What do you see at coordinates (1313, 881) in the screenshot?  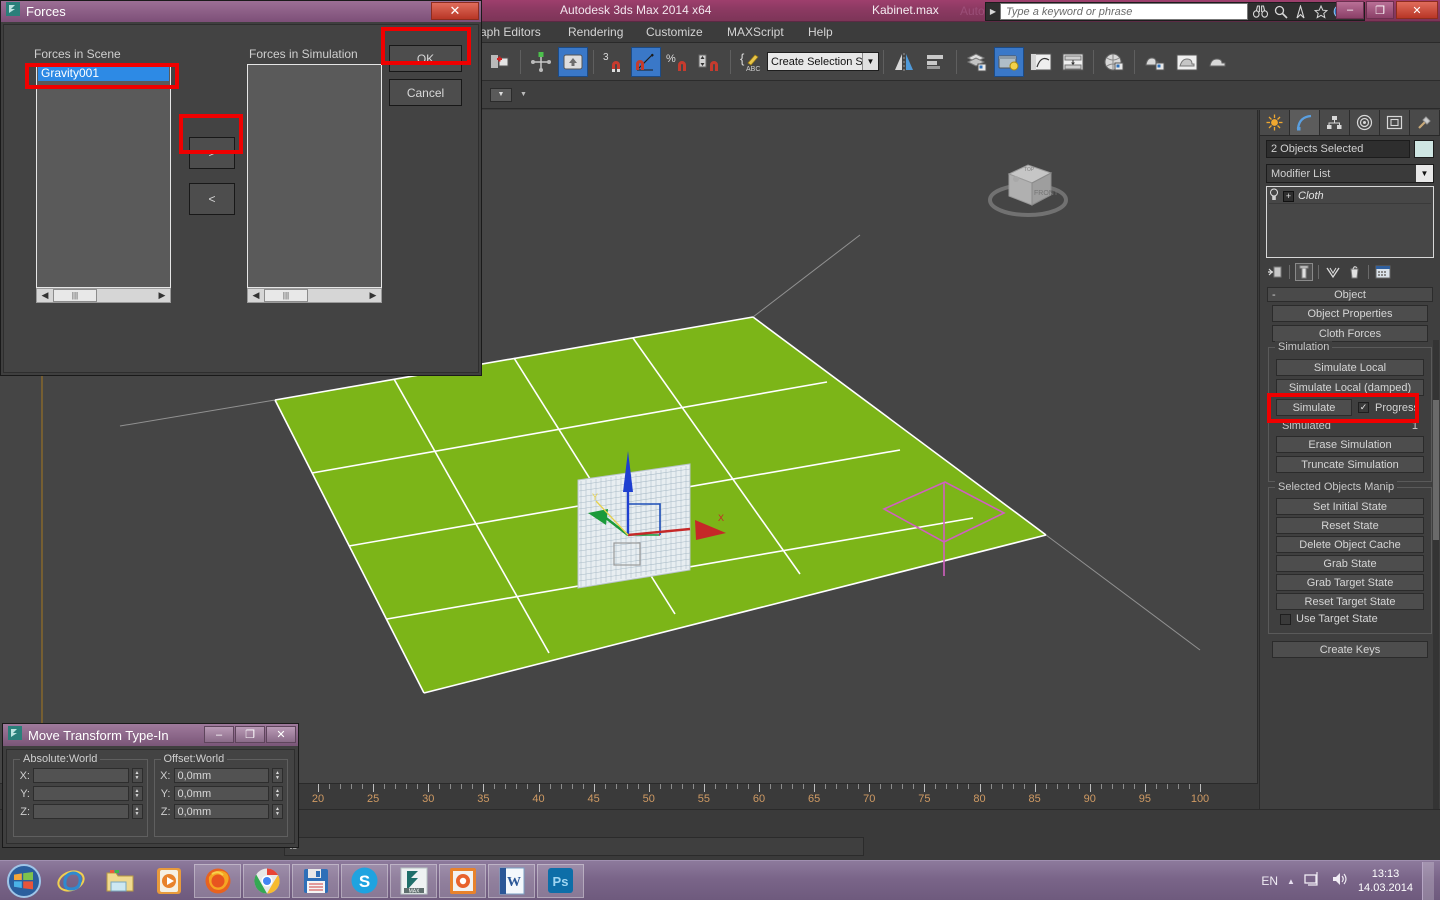 I see `network-icon` at bounding box center [1313, 881].